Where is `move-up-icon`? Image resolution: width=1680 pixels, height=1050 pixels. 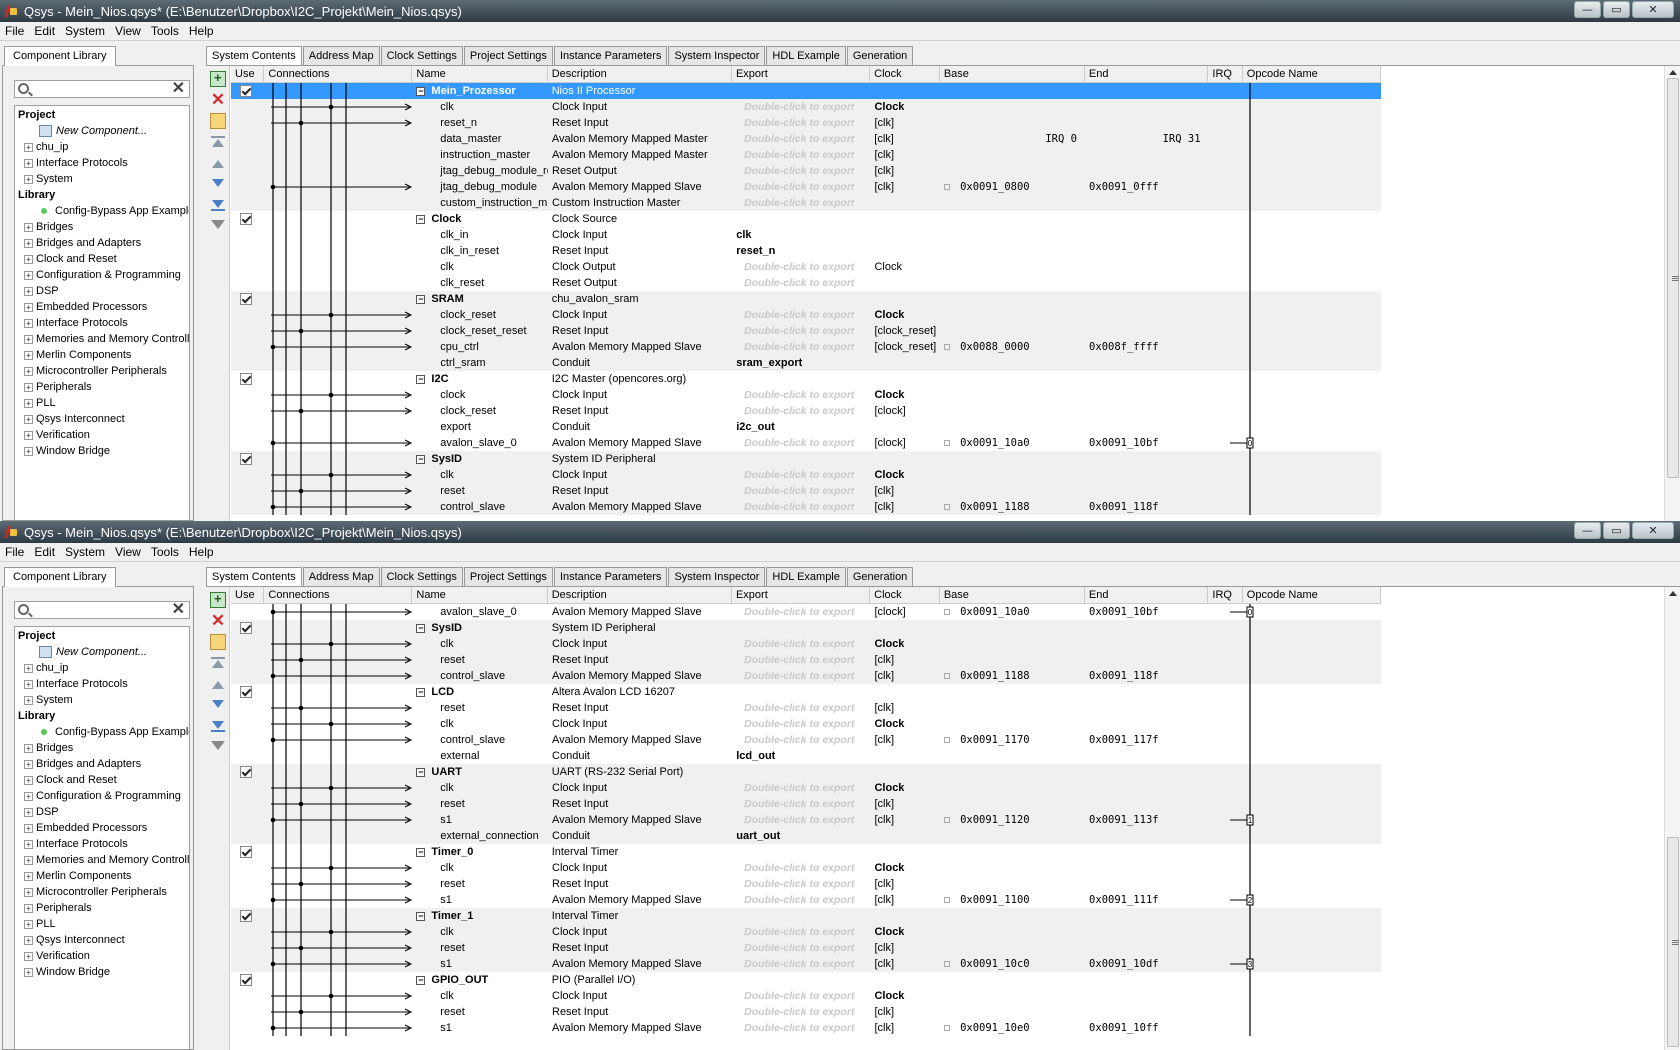 move-up-icon is located at coordinates (218, 684).